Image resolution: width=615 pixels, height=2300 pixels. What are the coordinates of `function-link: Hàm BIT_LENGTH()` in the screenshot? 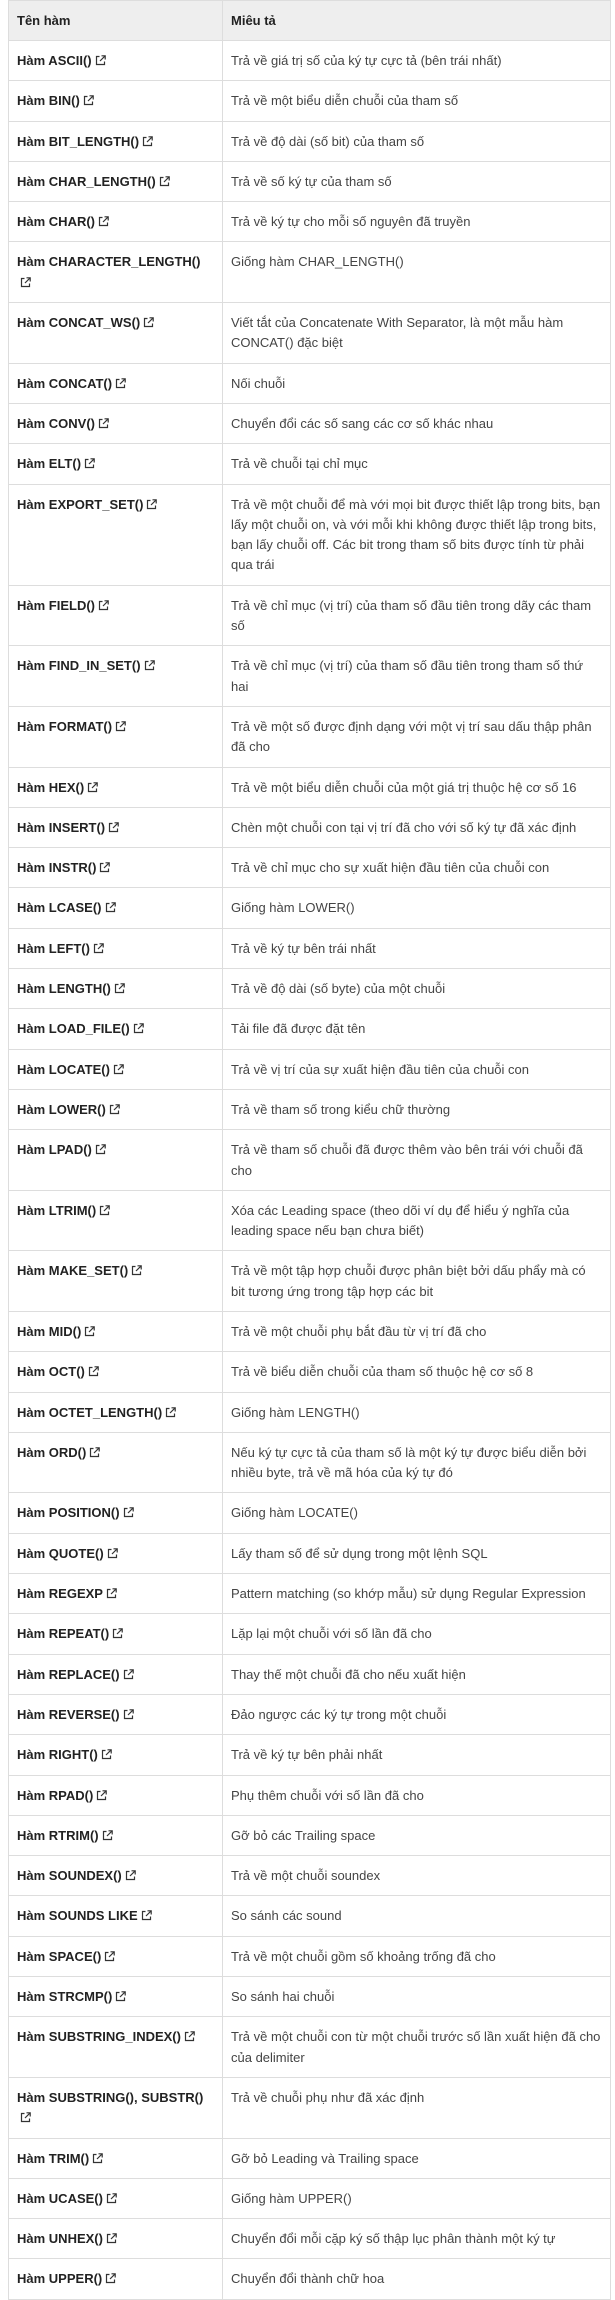 It's located at (78, 141).